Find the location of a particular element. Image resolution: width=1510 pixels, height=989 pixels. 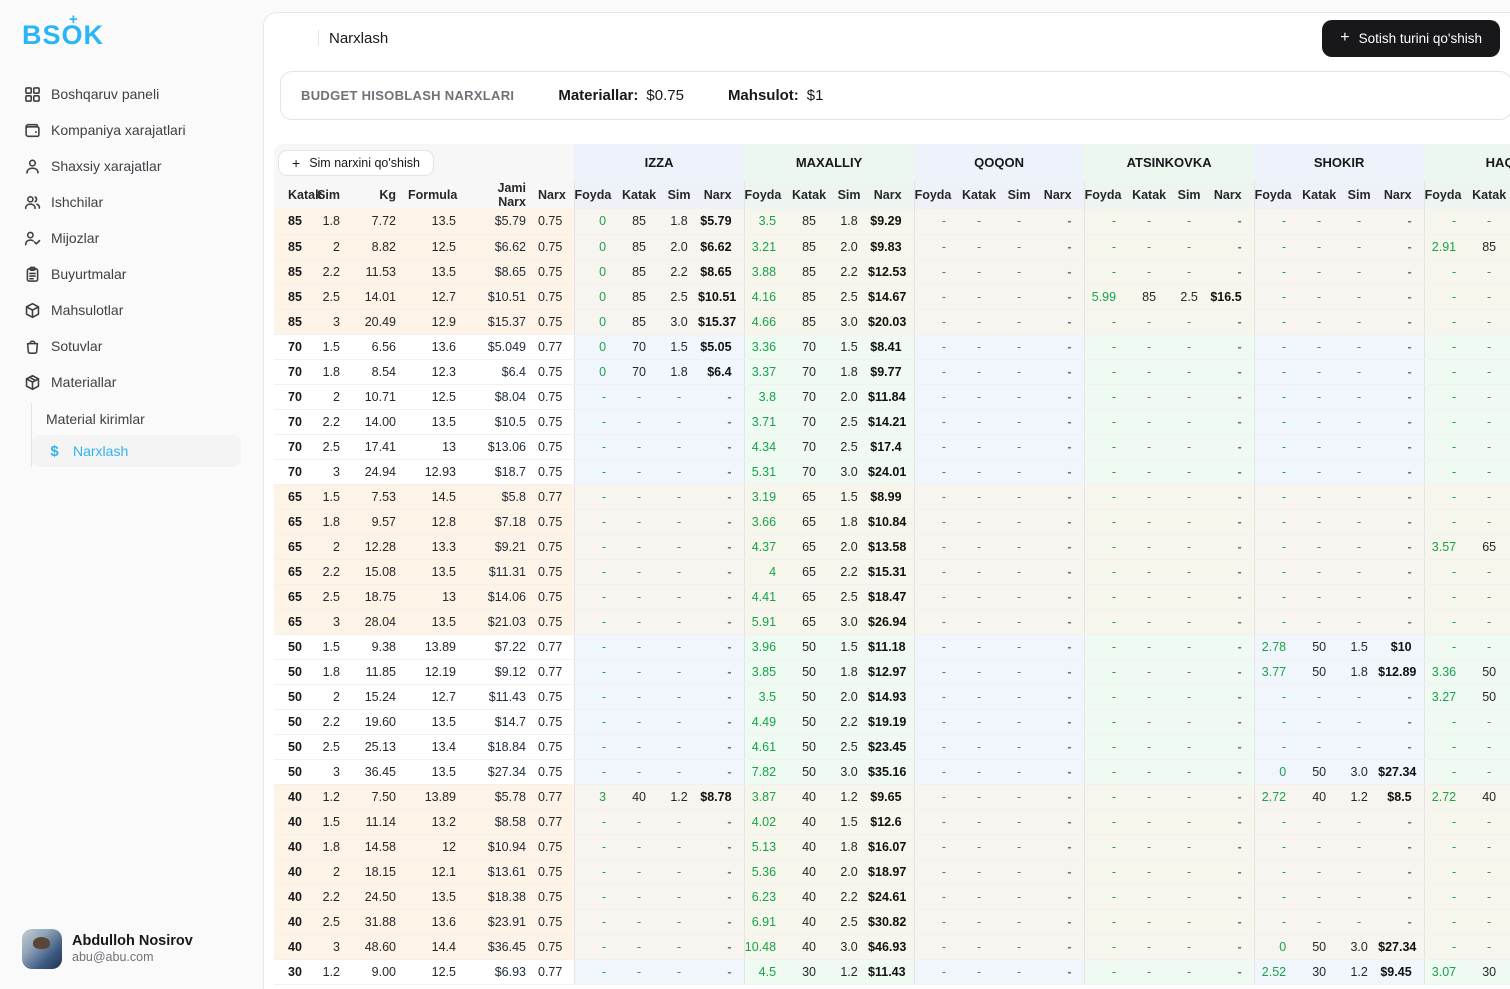

dollar-icon: $ is located at coordinates (54, 451).